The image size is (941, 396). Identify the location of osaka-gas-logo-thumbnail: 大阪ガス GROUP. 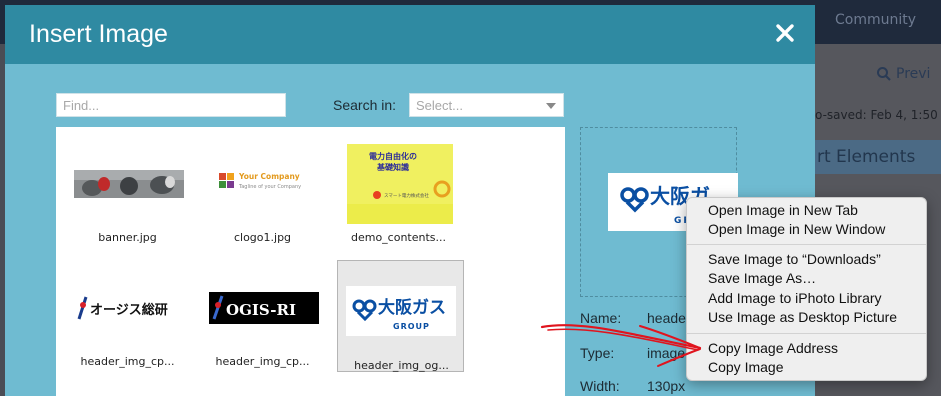
(401, 311).